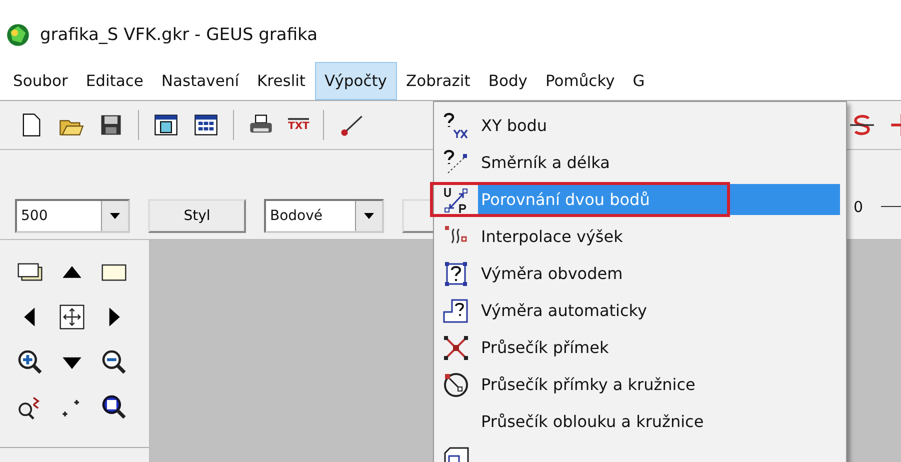 The image size is (901, 462). What do you see at coordinates (324, 216) in the screenshot?
I see `mode-combo: Bodové` at bounding box center [324, 216].